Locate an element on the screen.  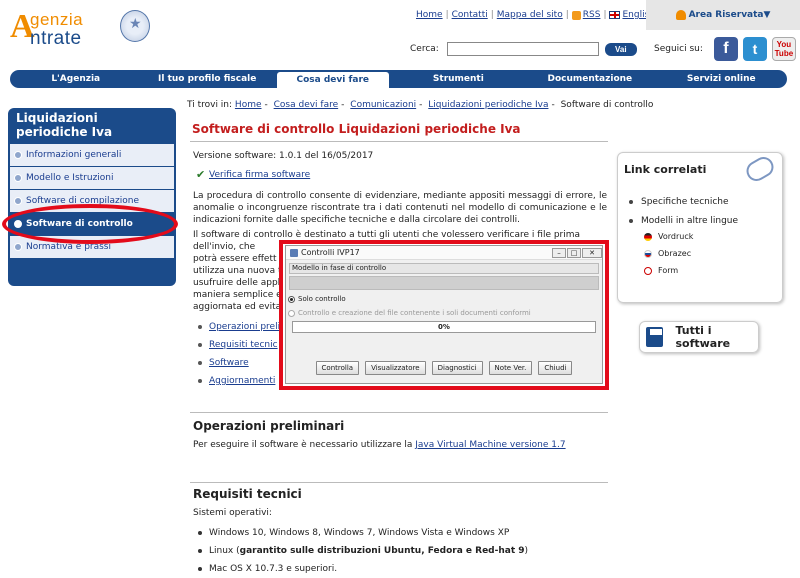
social-label: Seguici su: is located at coordinates (678, 49).